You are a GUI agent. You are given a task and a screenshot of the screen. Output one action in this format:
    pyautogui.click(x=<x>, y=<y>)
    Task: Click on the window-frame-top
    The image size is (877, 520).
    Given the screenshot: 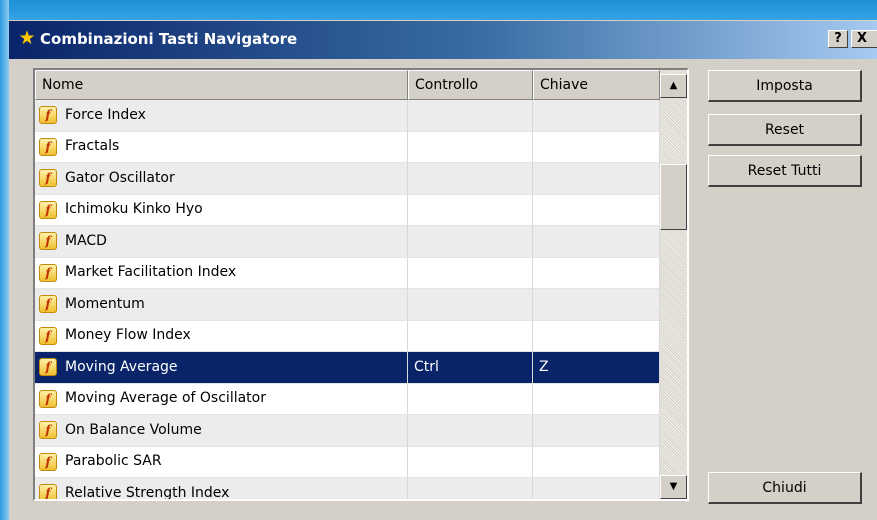 What is the action you would take?
    pyautogui.click(x=438, y=10)
    